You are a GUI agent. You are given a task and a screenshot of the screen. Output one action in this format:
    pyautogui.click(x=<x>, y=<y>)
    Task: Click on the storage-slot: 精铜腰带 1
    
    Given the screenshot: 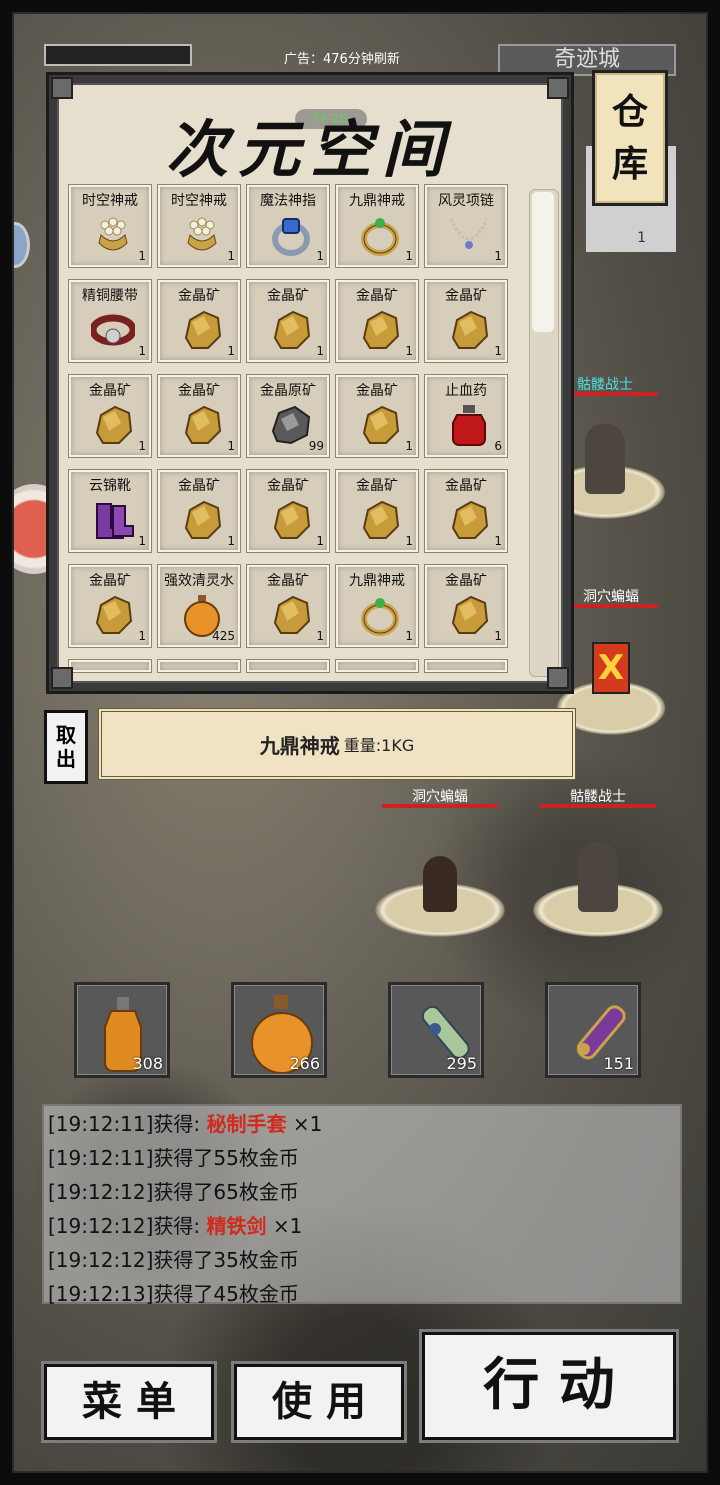 What is the action you would take?
    pyautogui.click(x=110, y=321)
    